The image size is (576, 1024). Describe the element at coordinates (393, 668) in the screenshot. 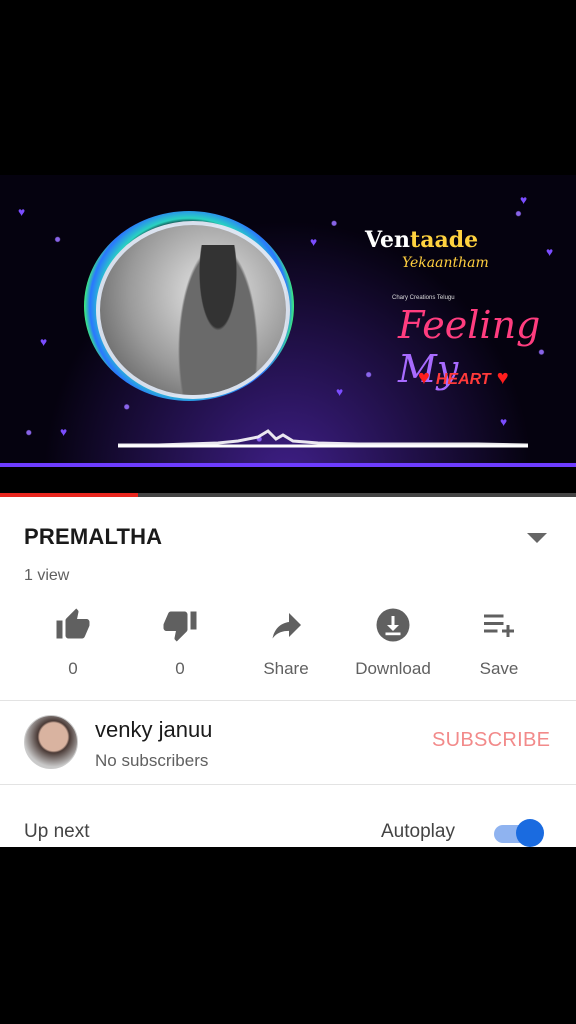

I see `download-label: Download` at that location.